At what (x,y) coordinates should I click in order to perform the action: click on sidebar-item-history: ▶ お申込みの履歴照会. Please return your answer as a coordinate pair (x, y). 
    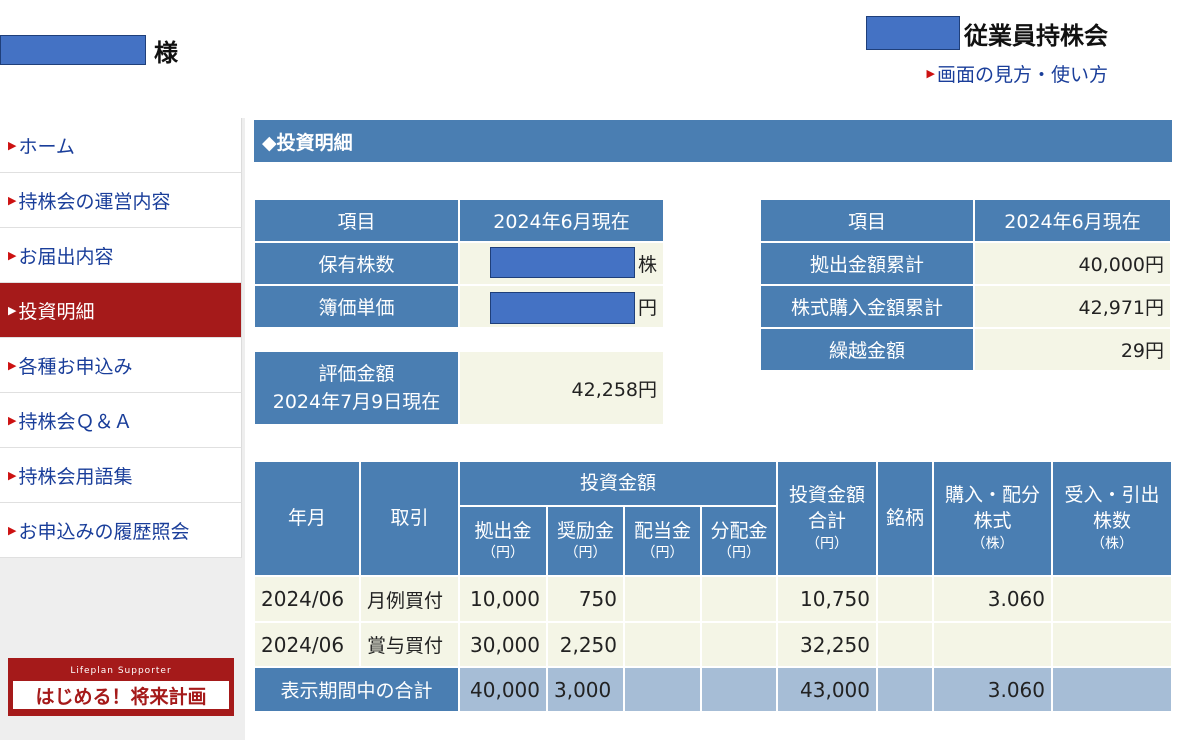
    Looking at the image, I should click on (121, 530).